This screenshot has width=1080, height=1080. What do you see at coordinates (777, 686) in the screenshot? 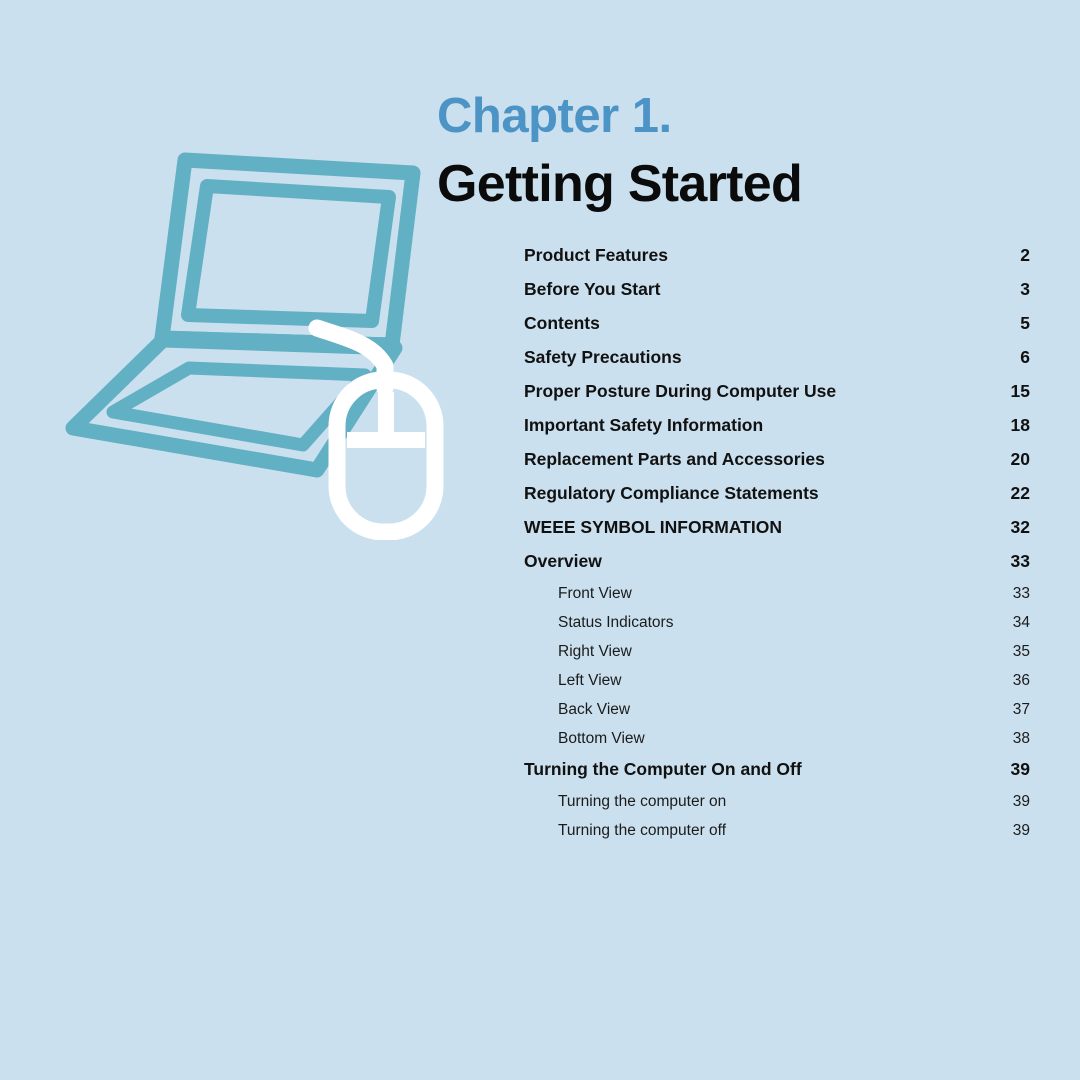
I see `toc-entry: Left View 36` at bounding box center [777, 686].